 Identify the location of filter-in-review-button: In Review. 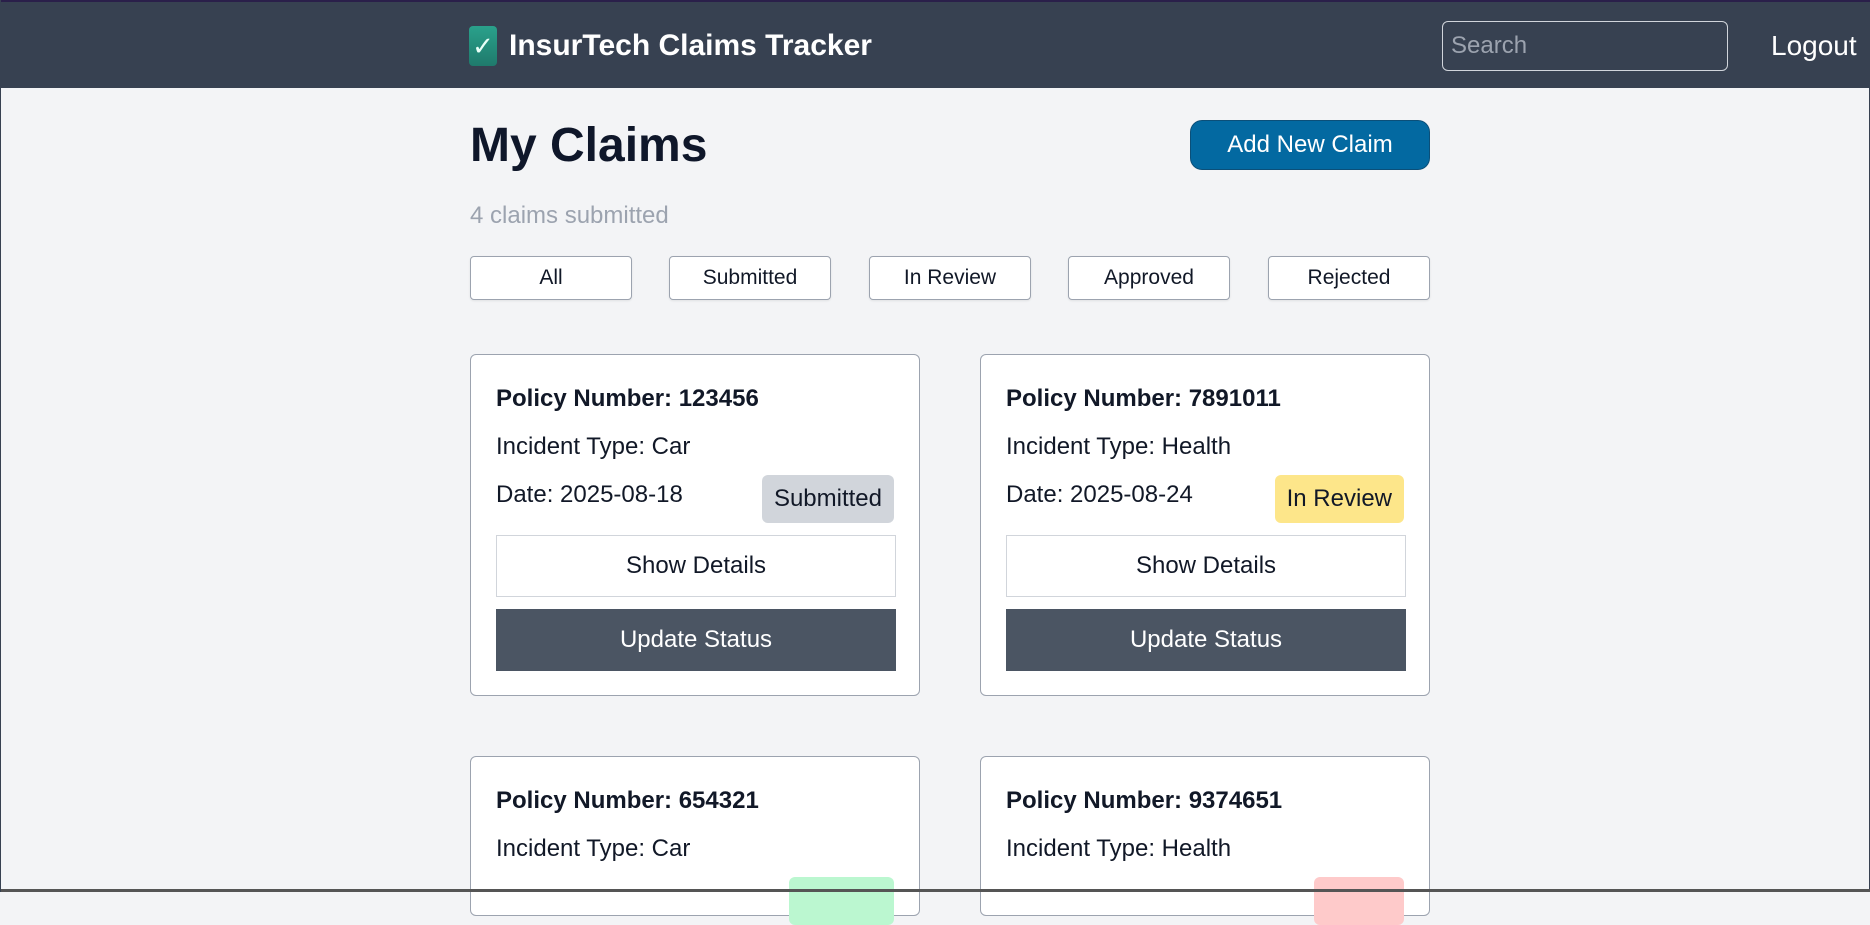
(950, 278).